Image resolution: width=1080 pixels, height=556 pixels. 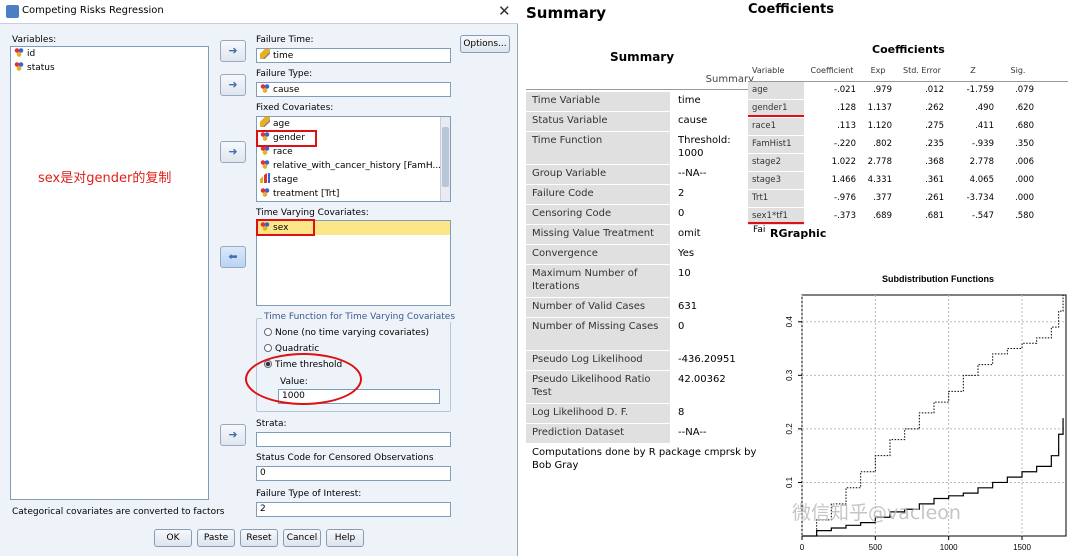 I want to click on summary-value: omit, so click(x=714, y=234).